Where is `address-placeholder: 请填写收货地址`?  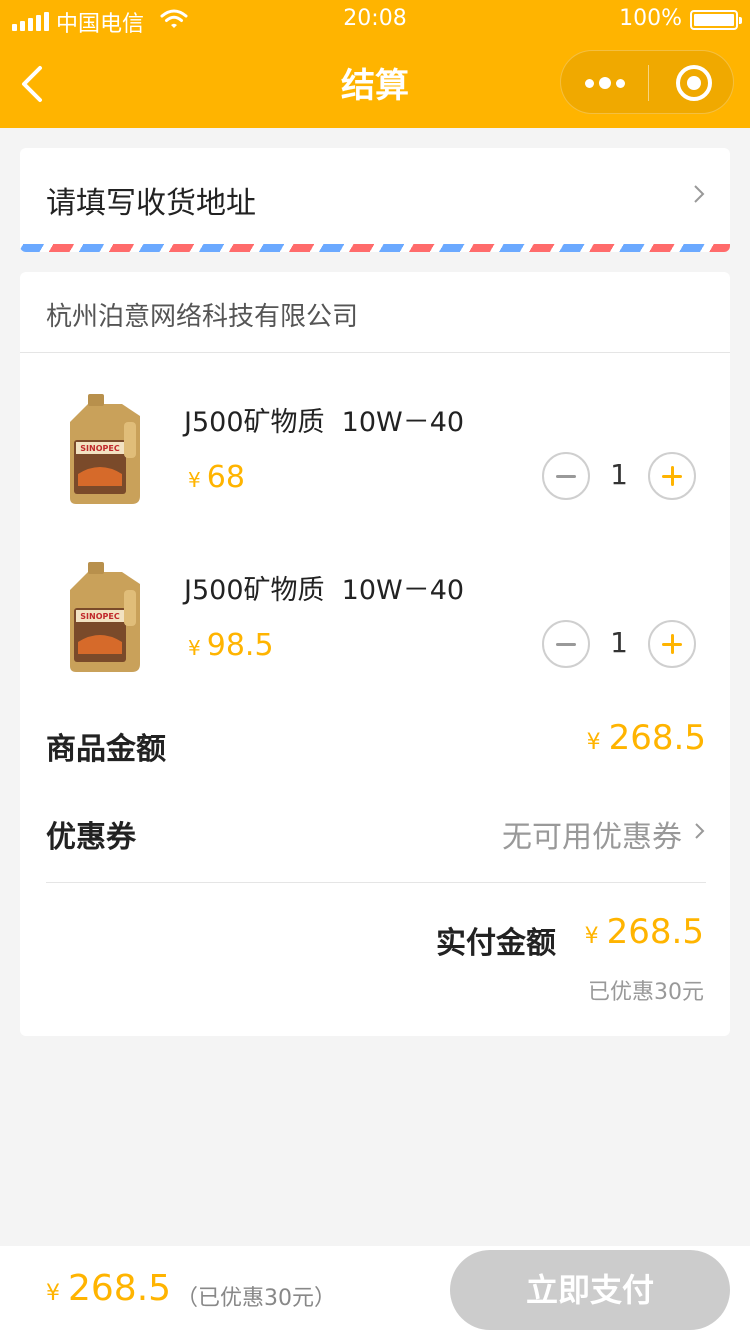 address-placeholder: 请填写收货地址 is located at coordinates (151, 203).